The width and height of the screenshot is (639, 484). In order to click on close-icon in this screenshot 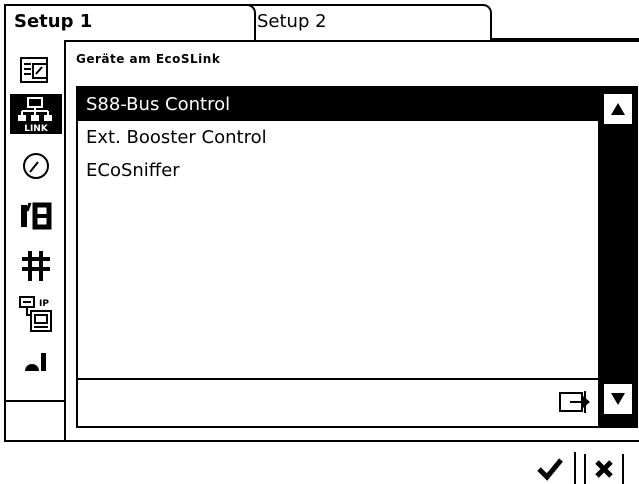, I will do `click(604, 469)`.